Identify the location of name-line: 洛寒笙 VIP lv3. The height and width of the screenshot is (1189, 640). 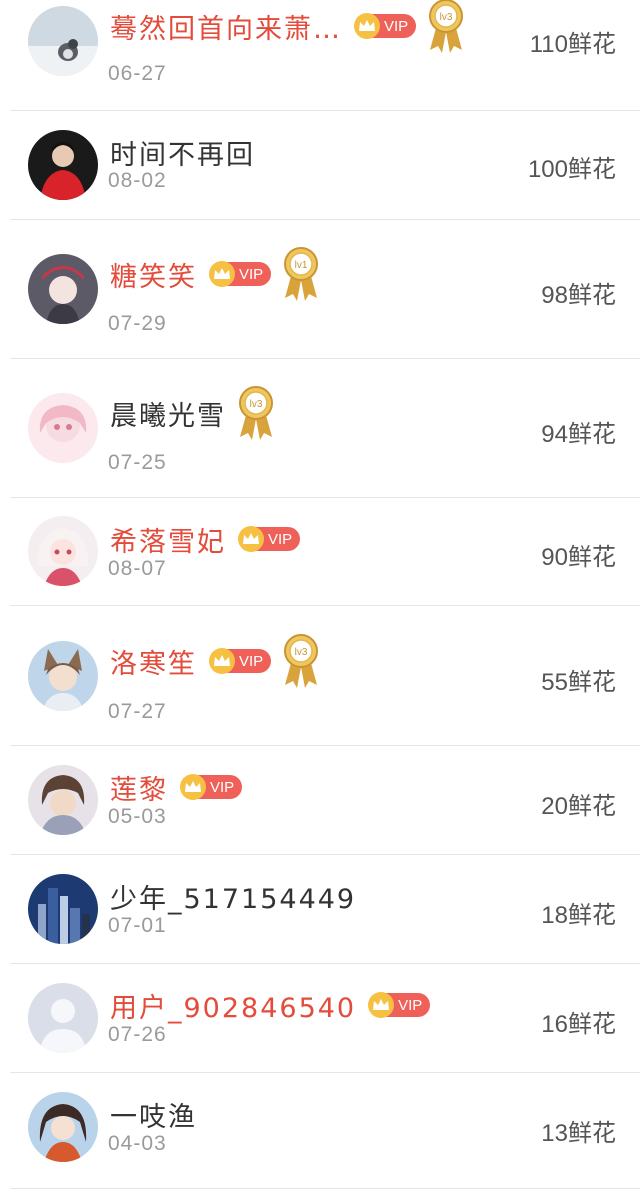
(215, 661).